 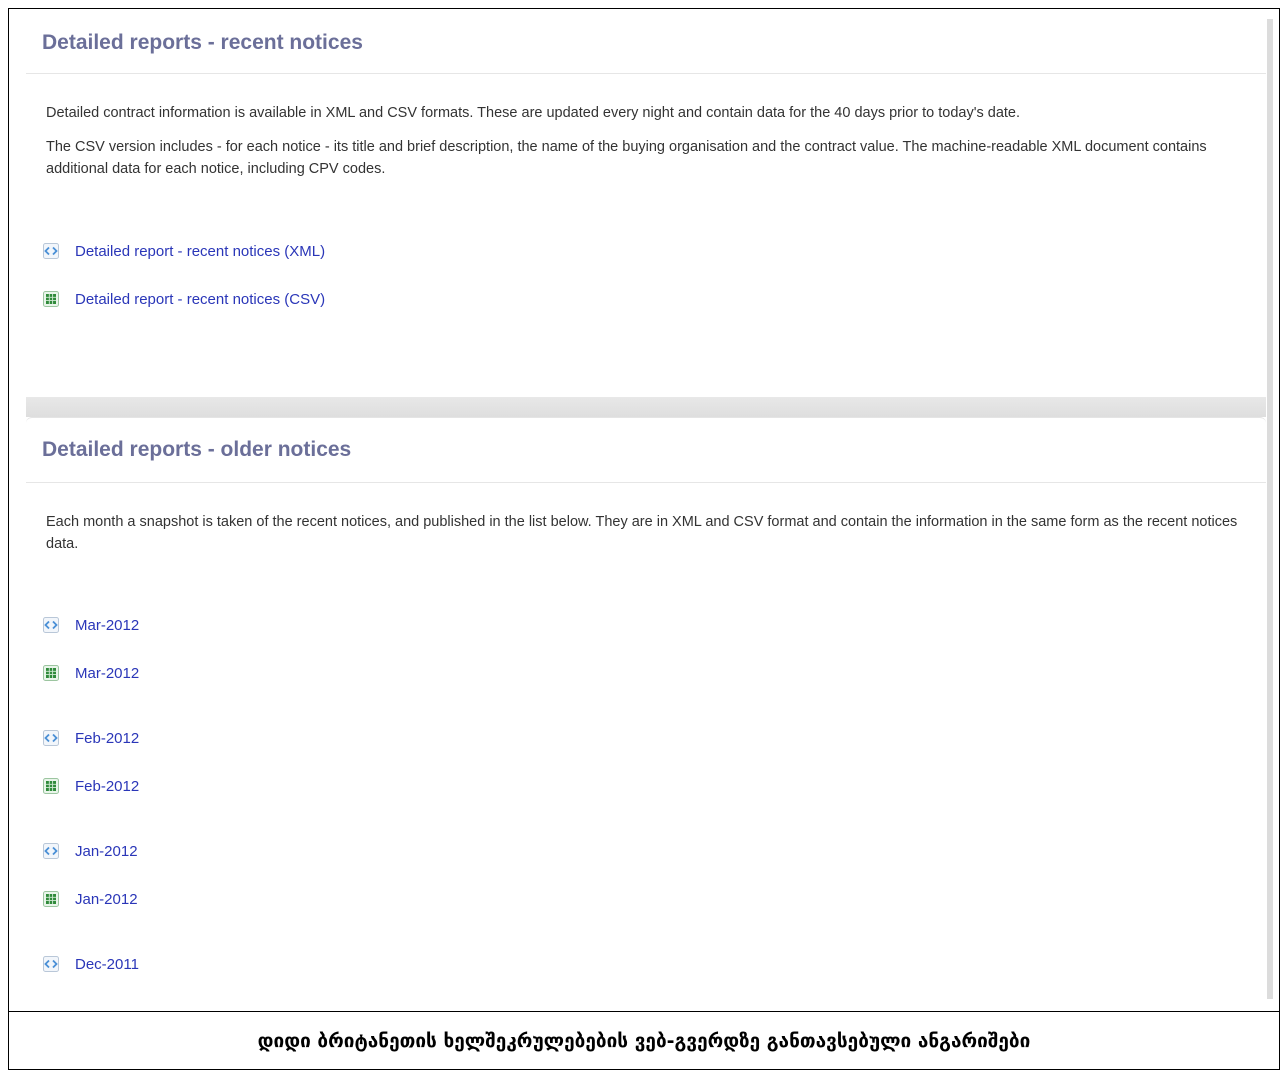 I want to click on jan-2012-xml-link: Jan-2012, so click(x=106, y=851).